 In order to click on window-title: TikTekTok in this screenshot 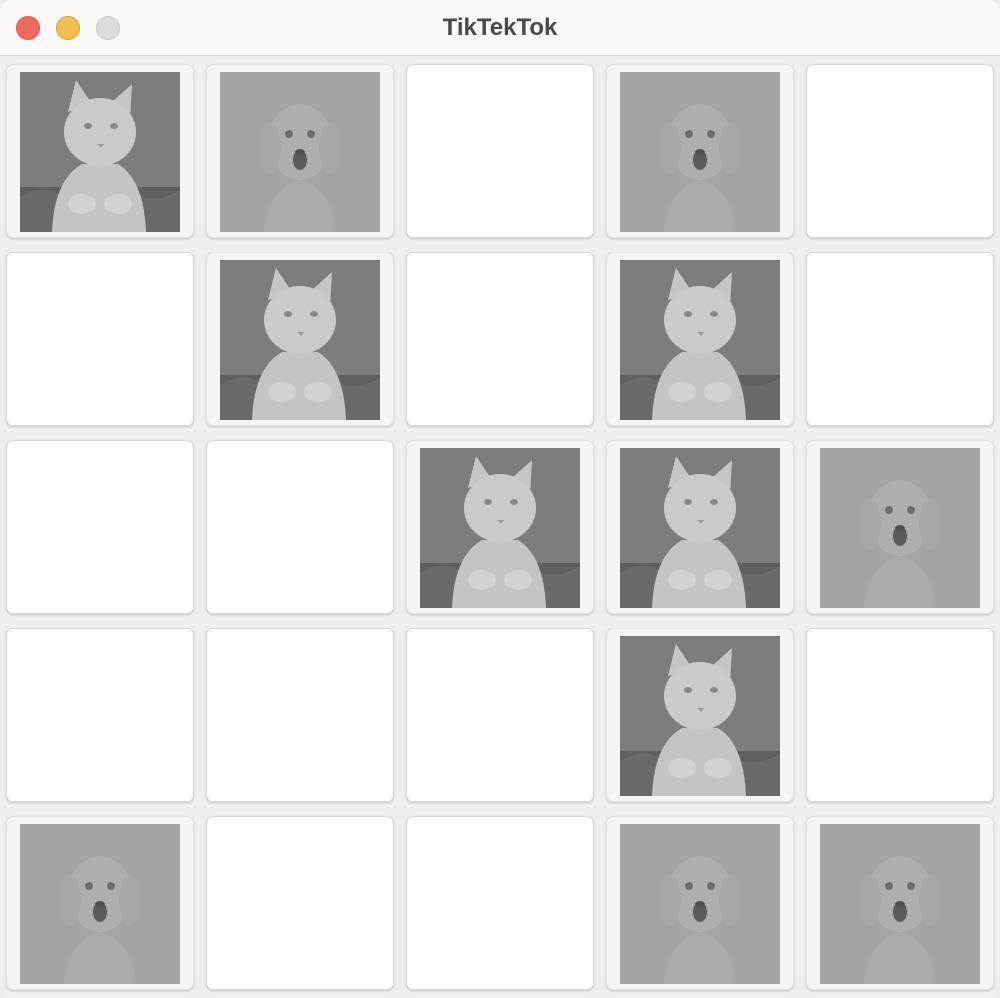, I will do `click(500, 27)`.